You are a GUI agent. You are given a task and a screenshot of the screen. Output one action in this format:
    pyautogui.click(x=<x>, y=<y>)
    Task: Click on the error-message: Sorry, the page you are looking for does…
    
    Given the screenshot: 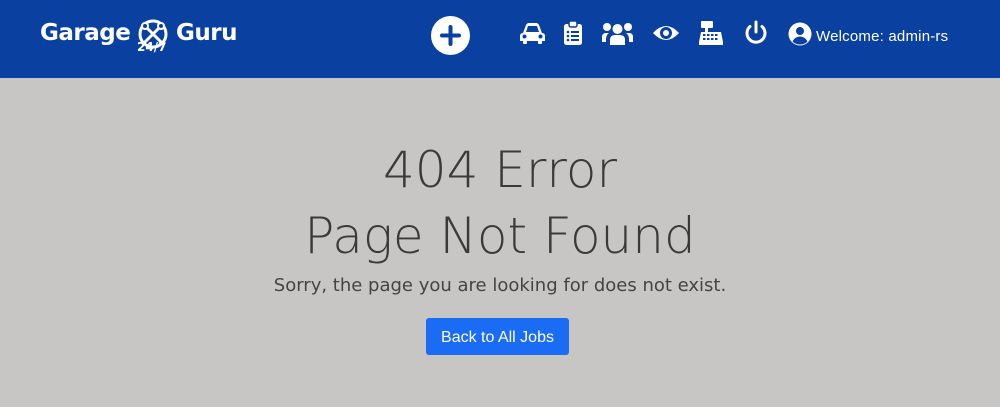 What is the action you would take?
    pyautogui.click(x=500, y=285)
    